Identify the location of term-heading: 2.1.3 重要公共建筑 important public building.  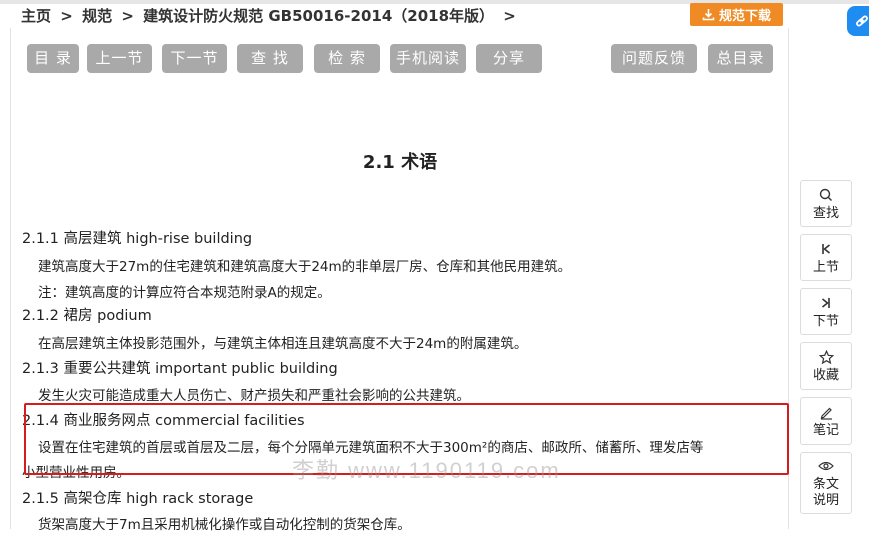
(180, 369).